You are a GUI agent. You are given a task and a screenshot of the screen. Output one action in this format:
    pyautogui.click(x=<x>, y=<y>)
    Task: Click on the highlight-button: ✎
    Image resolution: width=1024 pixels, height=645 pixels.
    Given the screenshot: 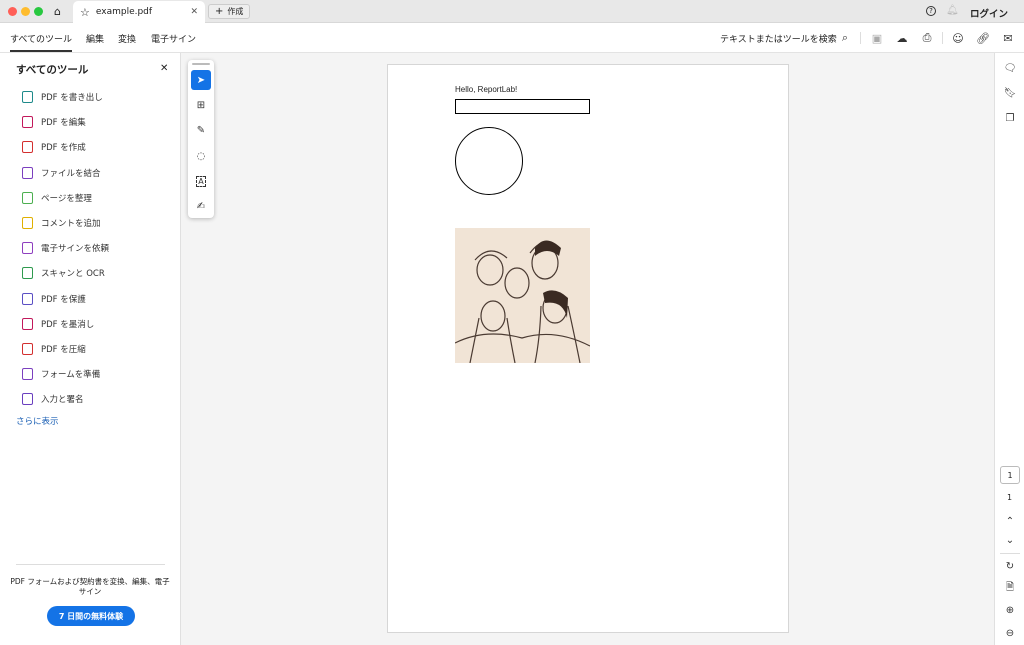 What is the action you would take?
    pyautogui.click(x=201, y=130)
    